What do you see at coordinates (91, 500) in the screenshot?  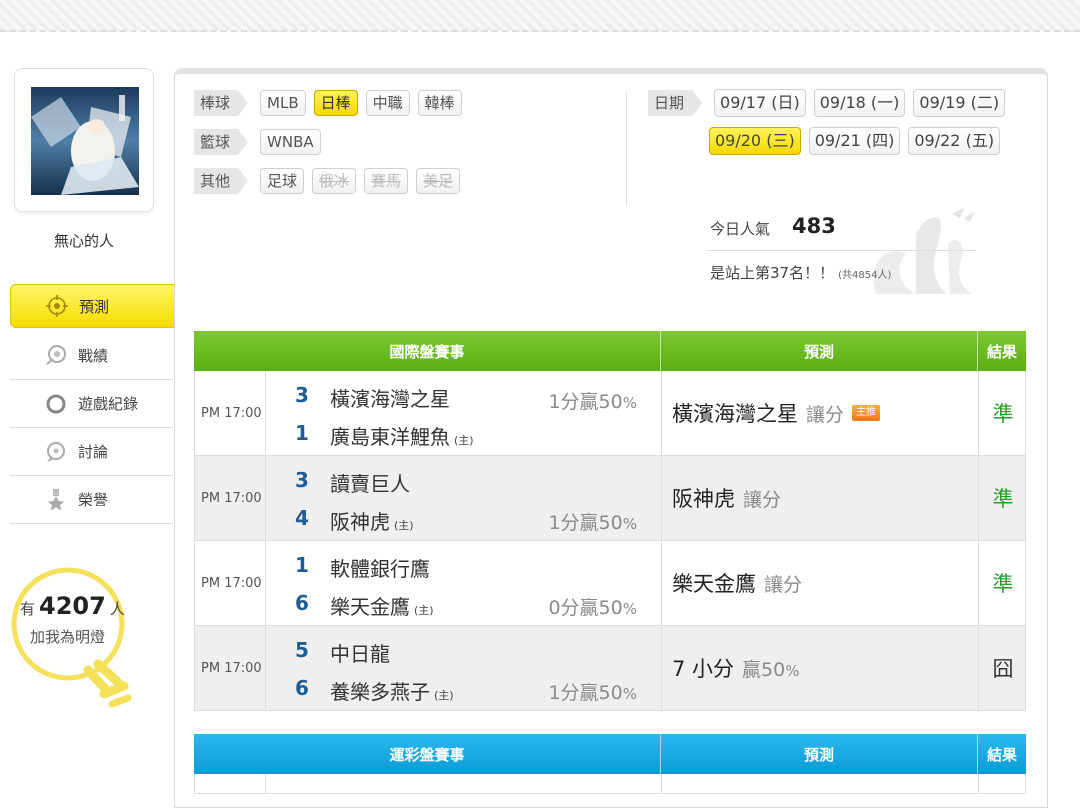 I see `nav-item-honor: 榮譽` at bounding box center [91, 500].